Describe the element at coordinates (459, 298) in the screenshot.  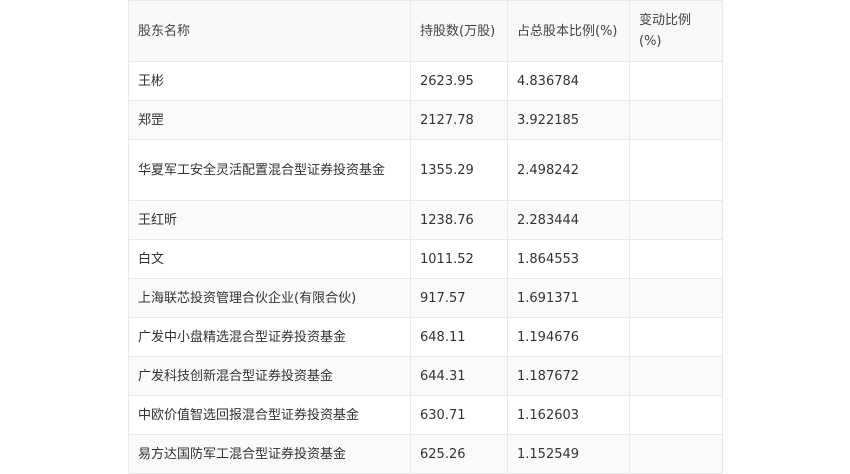
I see `shares-cell: 917.57` at that location.